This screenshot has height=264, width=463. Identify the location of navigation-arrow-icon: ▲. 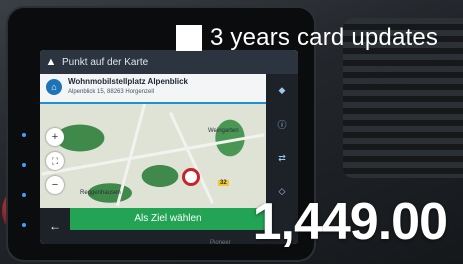
(51, 62).